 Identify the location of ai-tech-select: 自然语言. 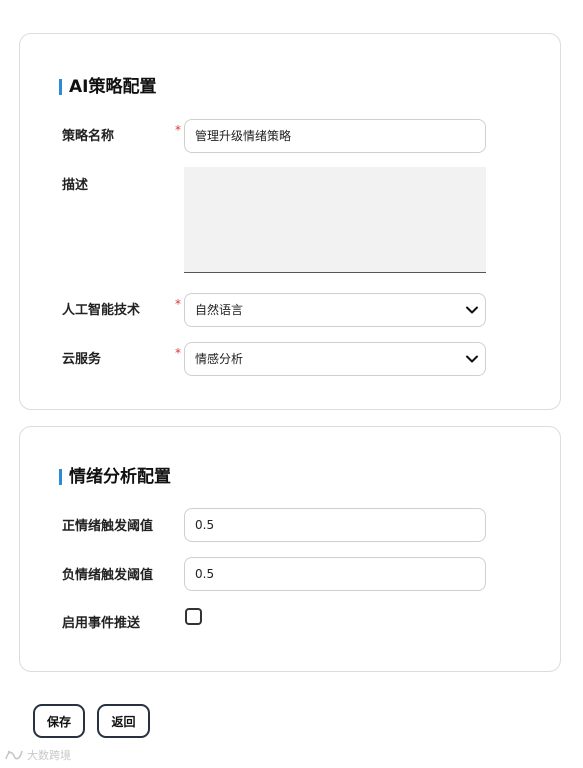
(335, 310).